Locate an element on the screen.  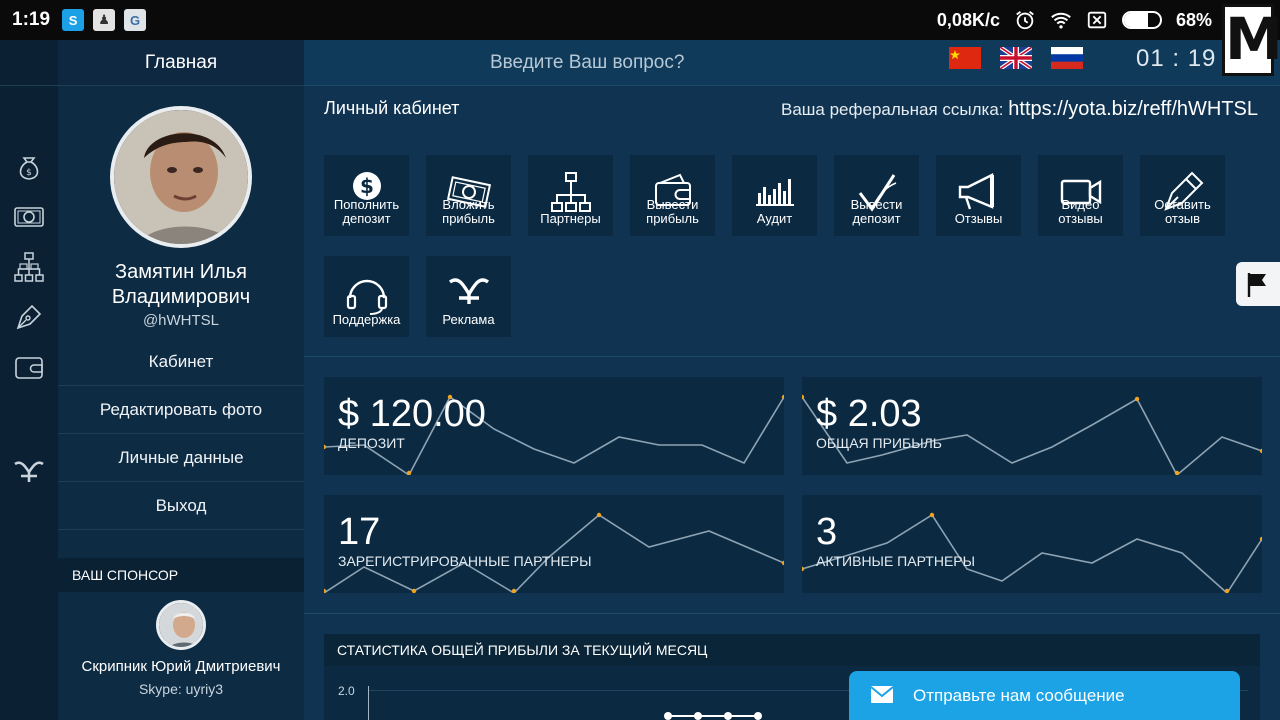
profile-avatar is located at coordinates (181, 177).